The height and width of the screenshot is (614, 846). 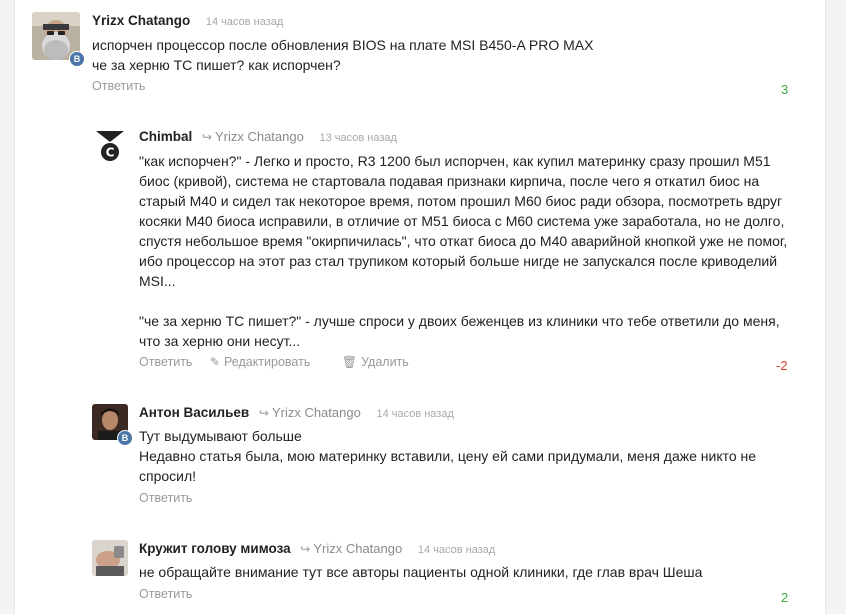 I want to click on edit-label: Редактировать, so click(x=267, y=362).